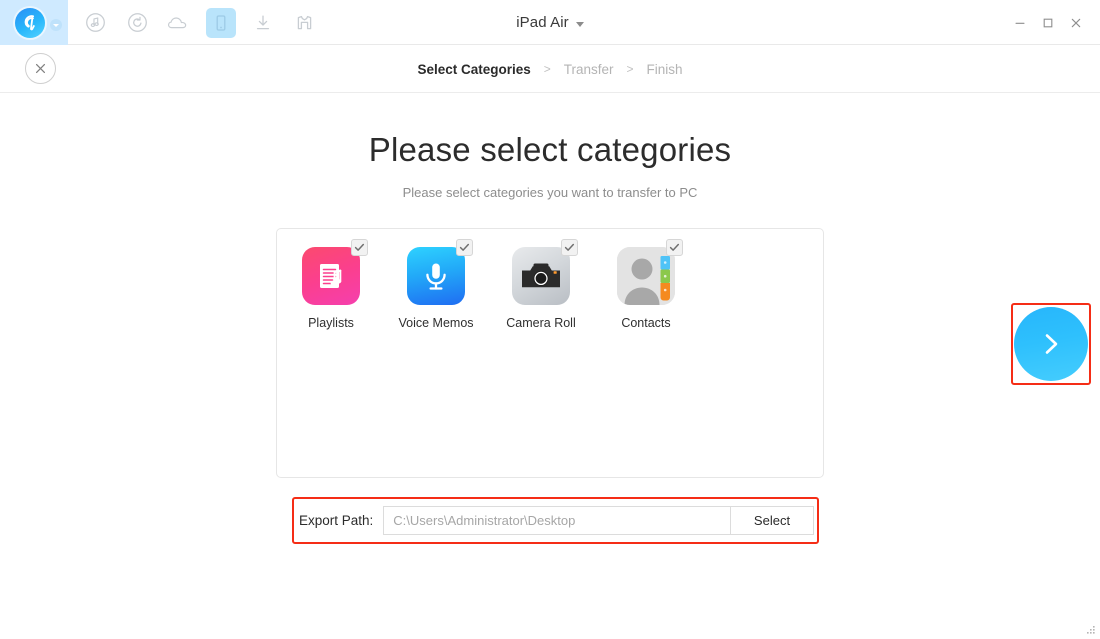 This screenshot has height=639, width=1100. I want to click on step-transfer: Transfer, so click(589, 69).